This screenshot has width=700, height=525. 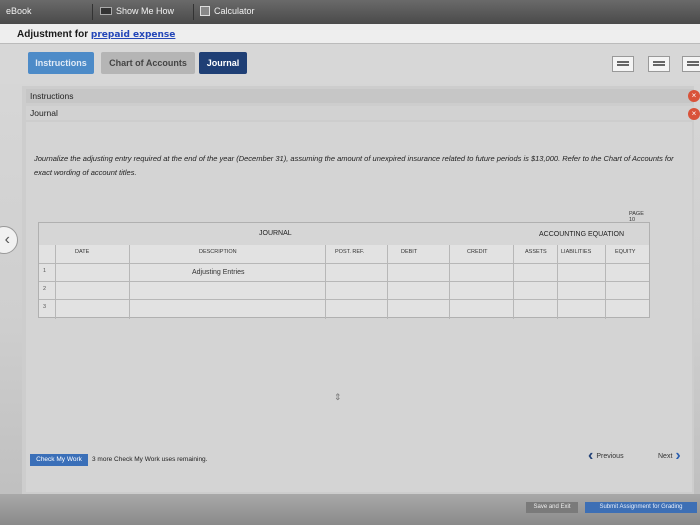 I want to click on chevron-left-icon: ‹, so click(x=591, y=455).